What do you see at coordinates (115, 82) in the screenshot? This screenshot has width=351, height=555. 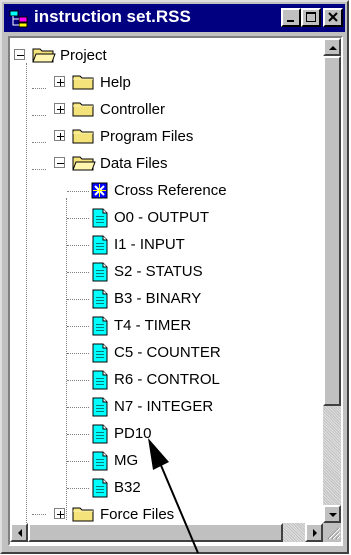 I see `tree-node-label: Help` at bounding box center [115, 82].